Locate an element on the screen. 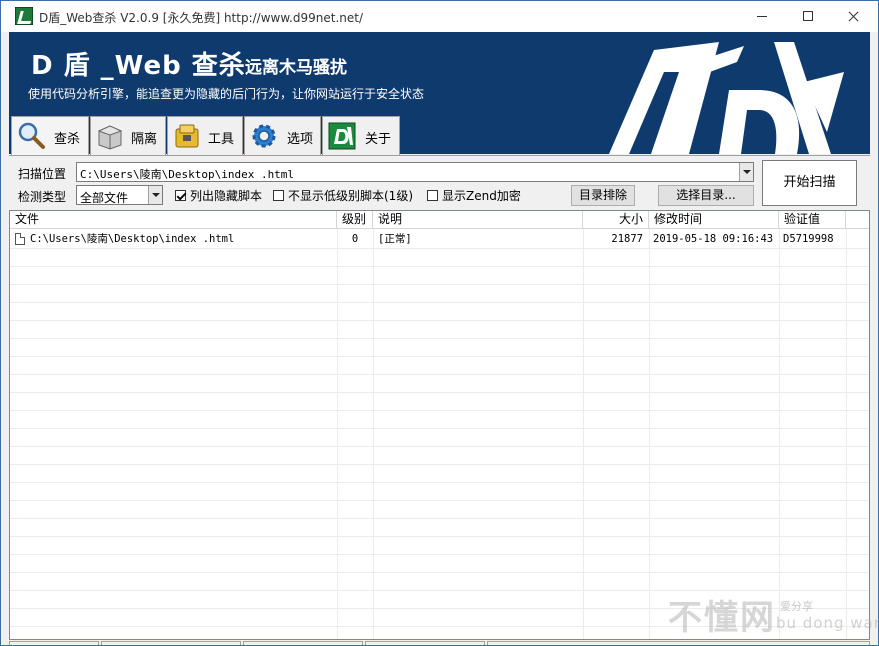 The height and width of the screenshot is (646, 879). minimize-icon is located at coordinates (762, 16).